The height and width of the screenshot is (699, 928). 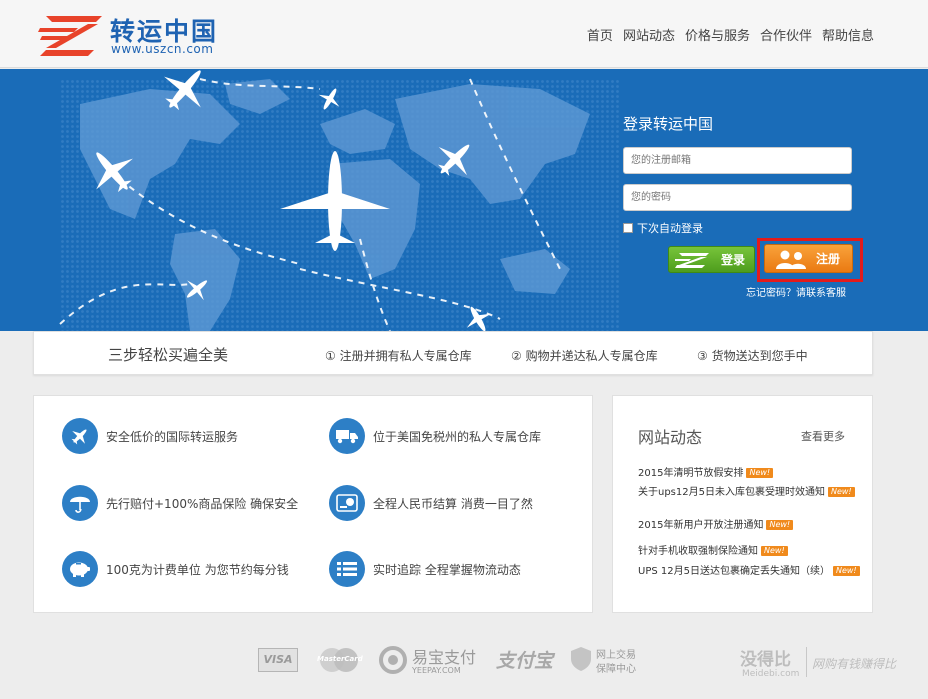 What do you see at coordinates (444, 657) in the screenshot?
I see `yeepay-cn-text: 易宝支付` at bounding box center [444, 657].